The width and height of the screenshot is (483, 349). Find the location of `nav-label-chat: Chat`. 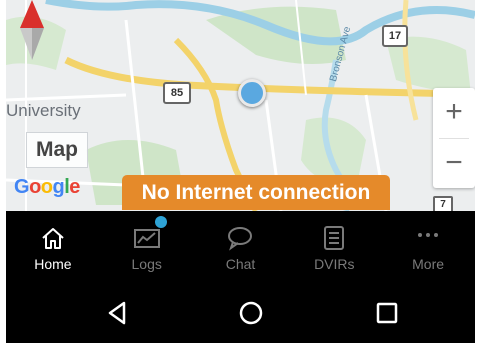

nav-label-chat: Chat is located at coordinates (240, 264).